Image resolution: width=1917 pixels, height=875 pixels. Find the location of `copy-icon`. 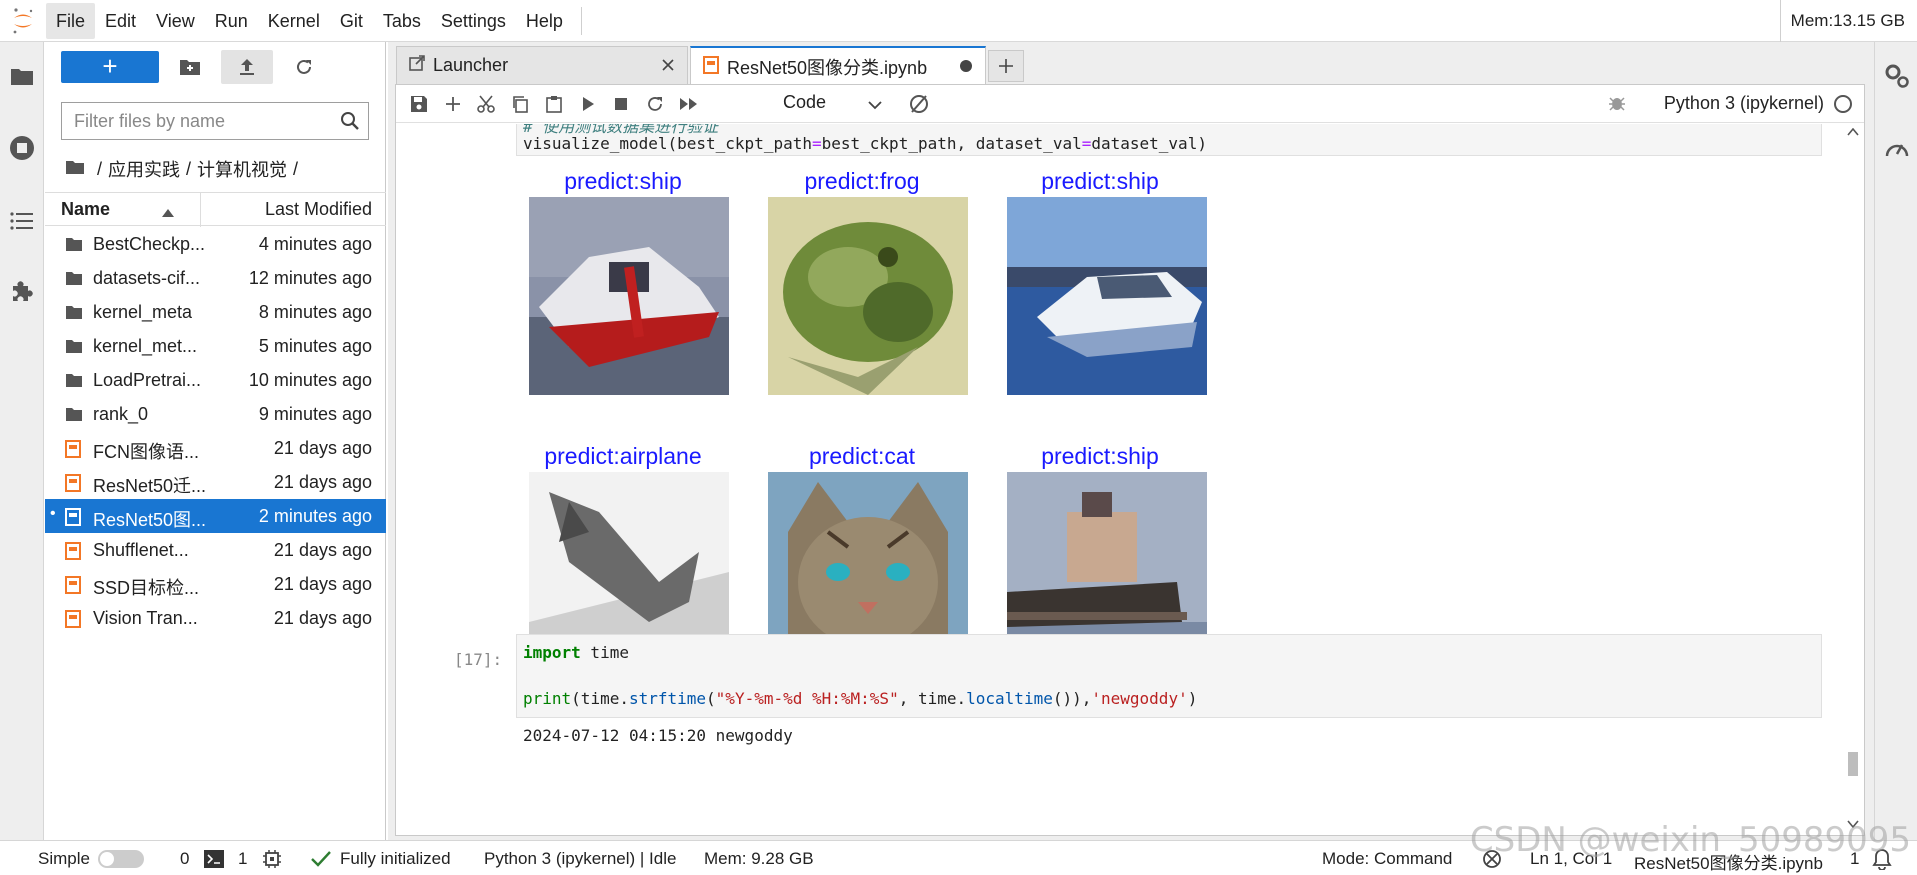

copy-icon is located at coordinates (520, 104).